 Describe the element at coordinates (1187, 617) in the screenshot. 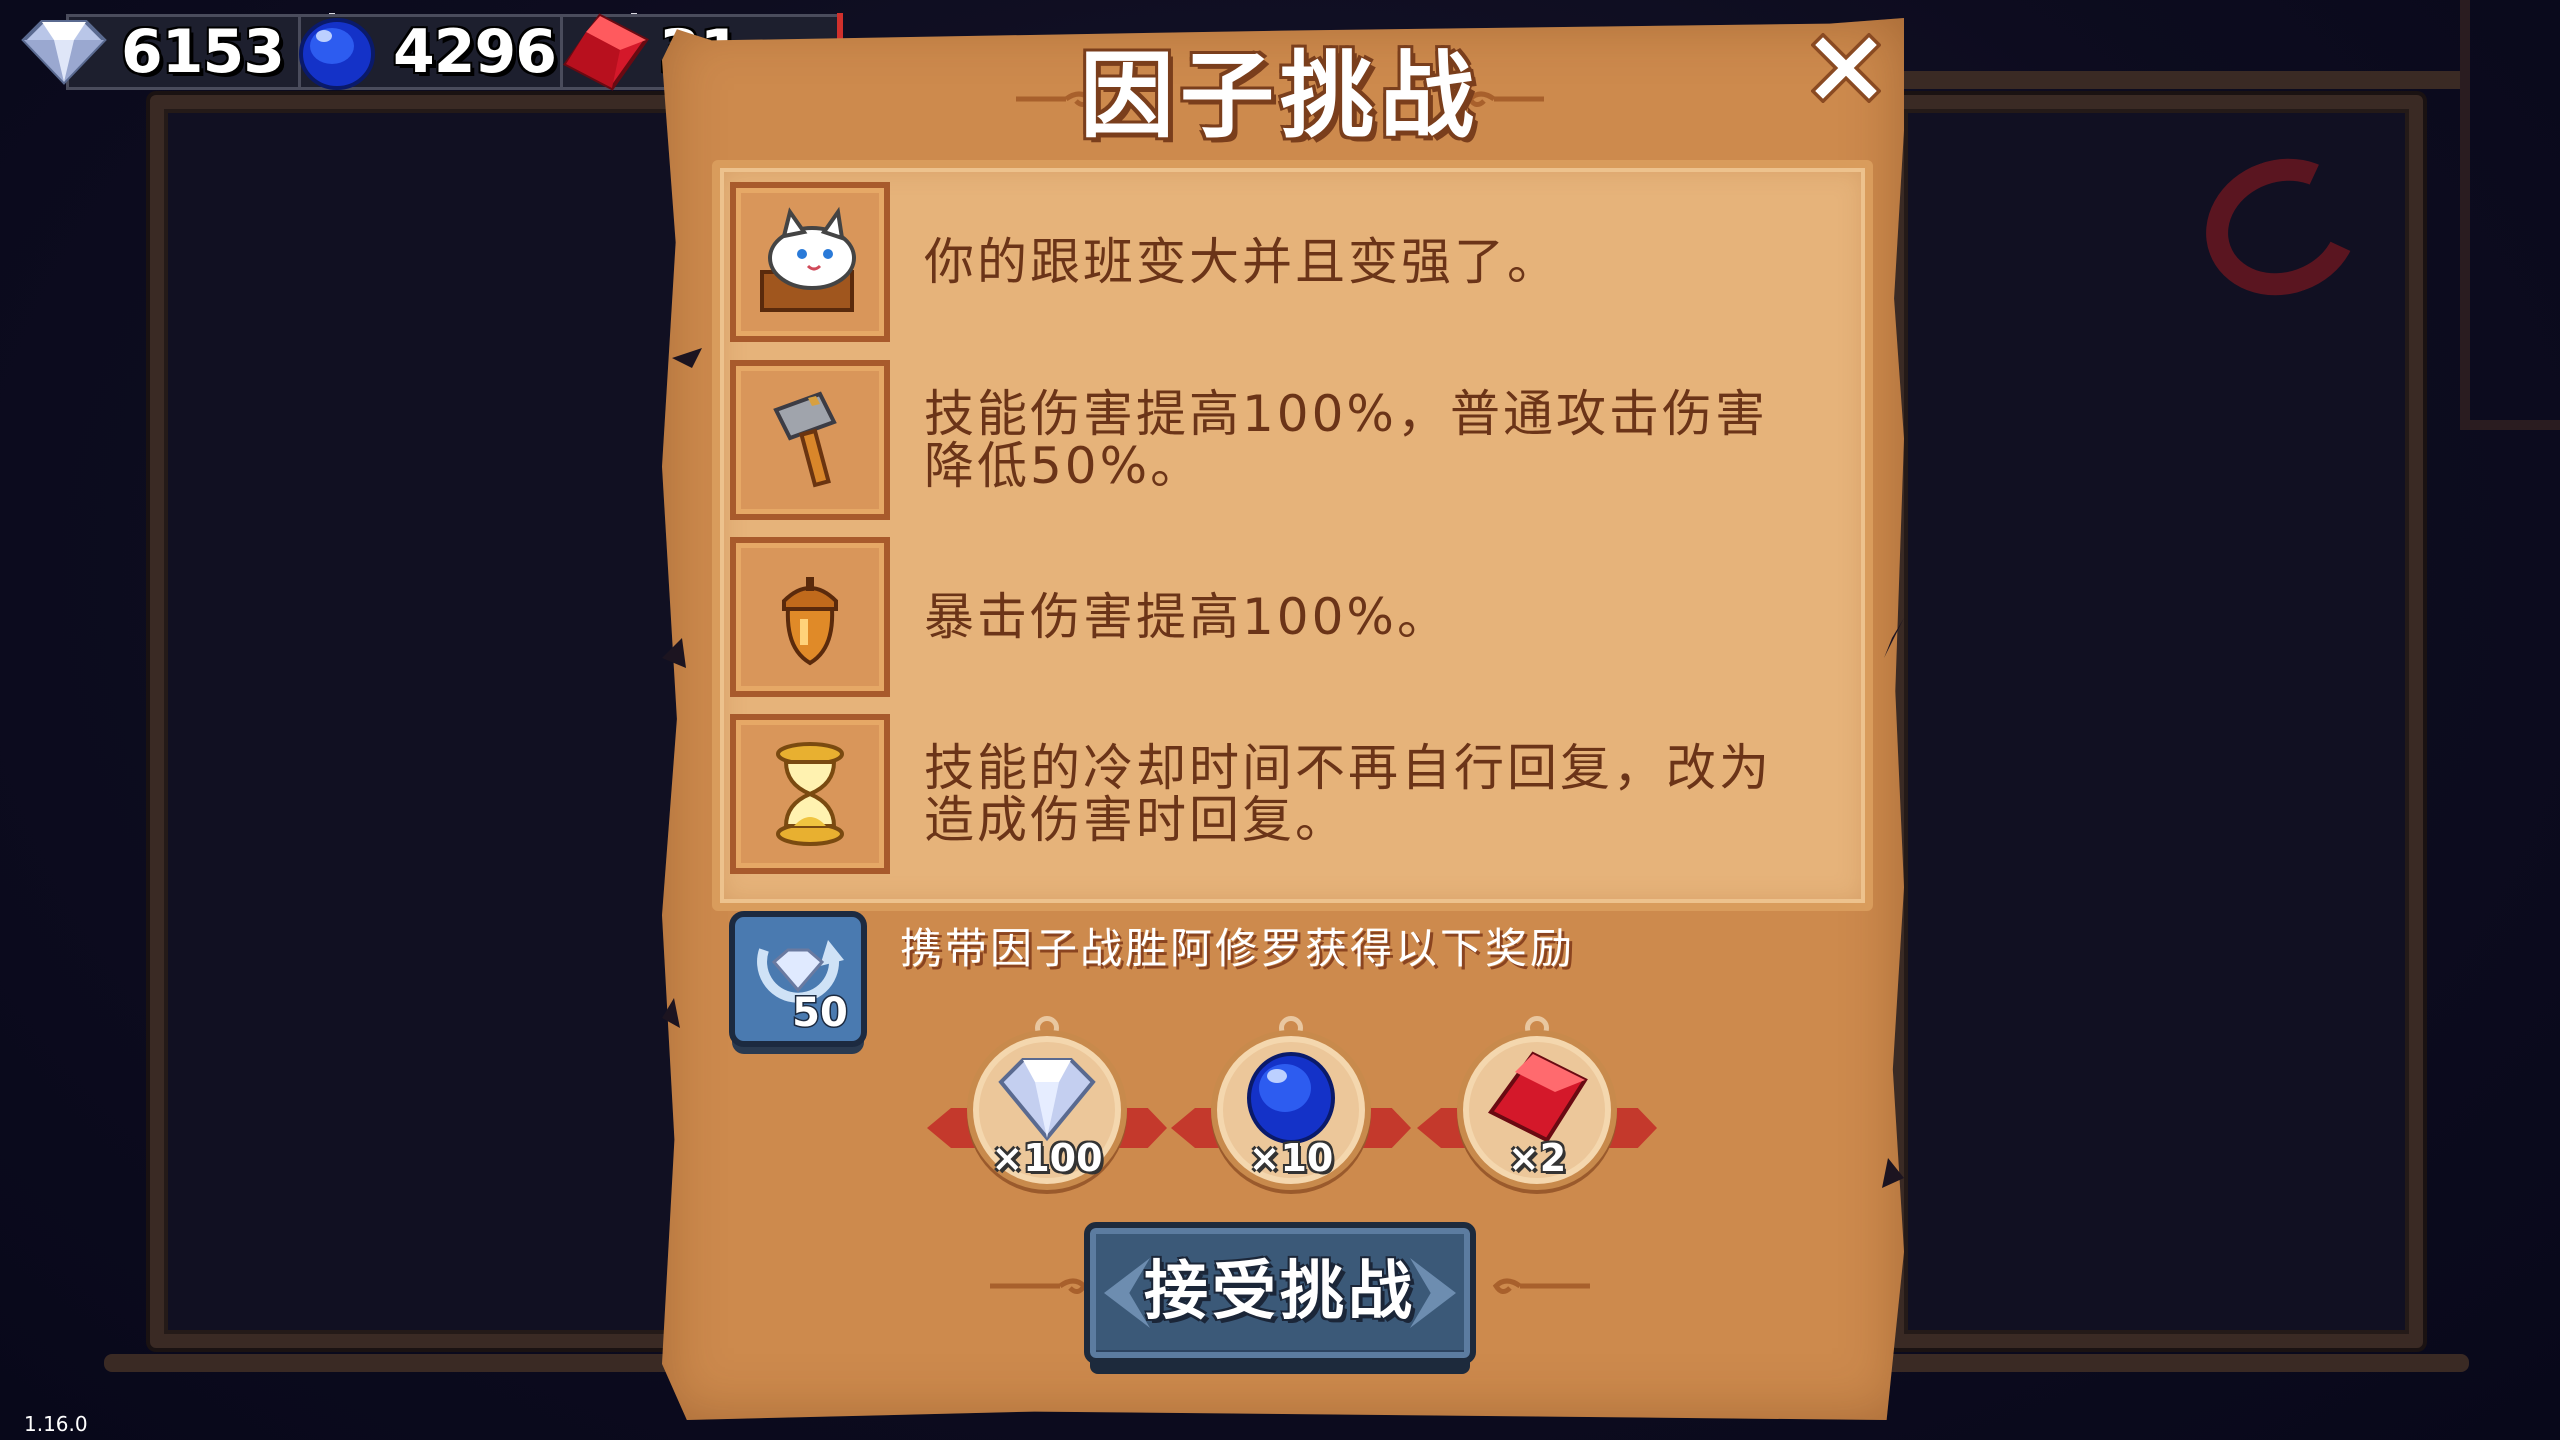

I see `factor-description: 暴击伤害提高100%。` at that location.